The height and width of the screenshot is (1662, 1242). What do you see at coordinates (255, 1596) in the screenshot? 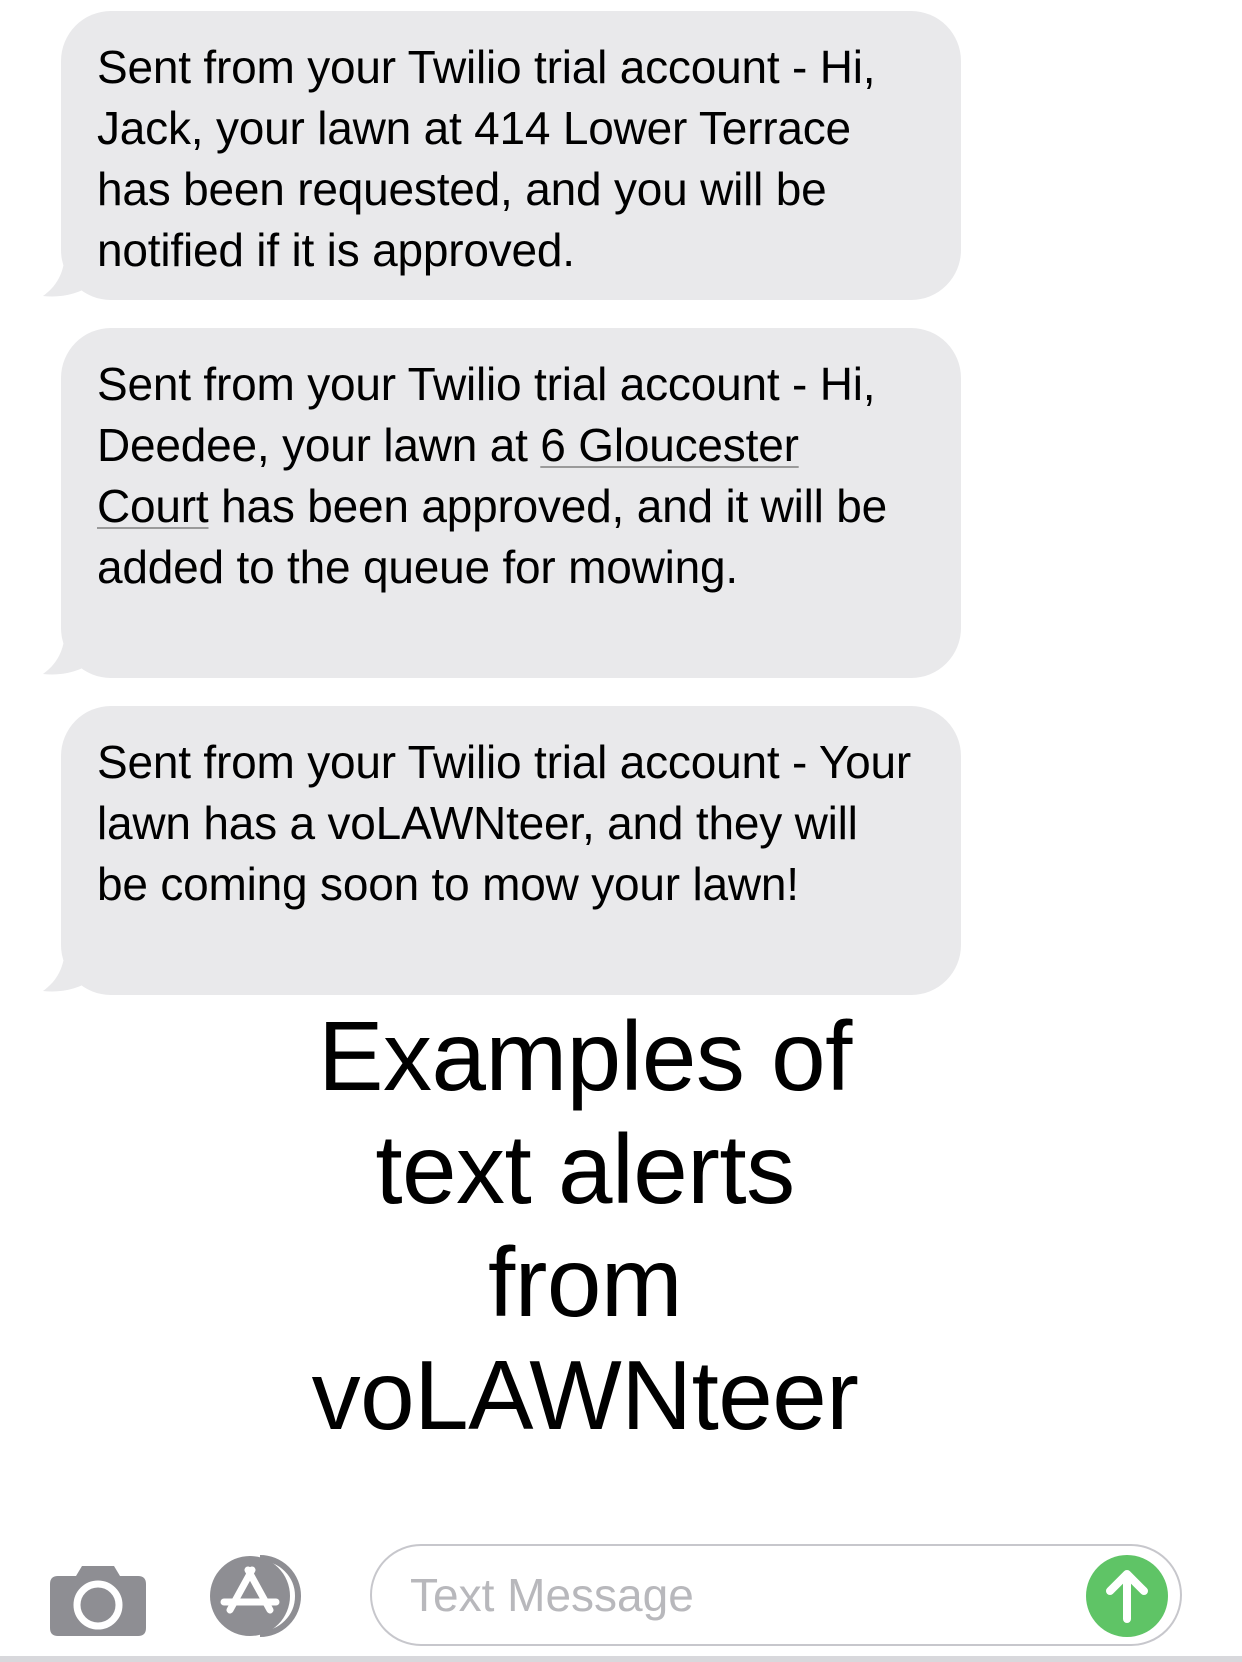
I see `app-store-icon` at bounding box center [255, 1596].